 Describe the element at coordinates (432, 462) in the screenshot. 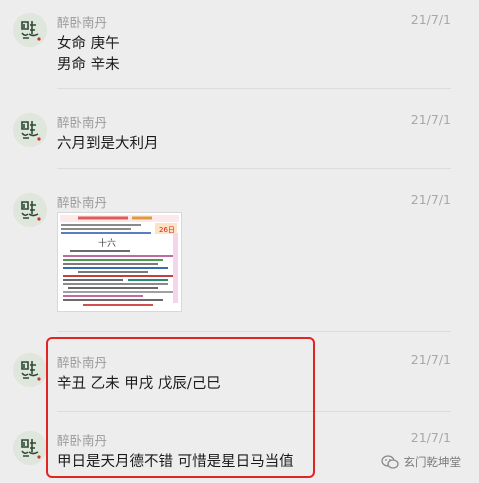

I see `watermark-text: 玄门乾坤堂` at that location.